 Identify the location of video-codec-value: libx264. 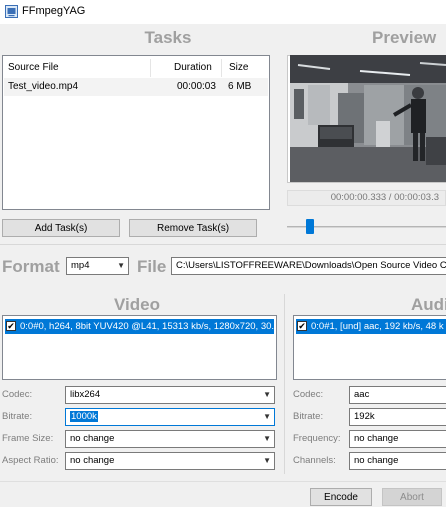
(85, 394).